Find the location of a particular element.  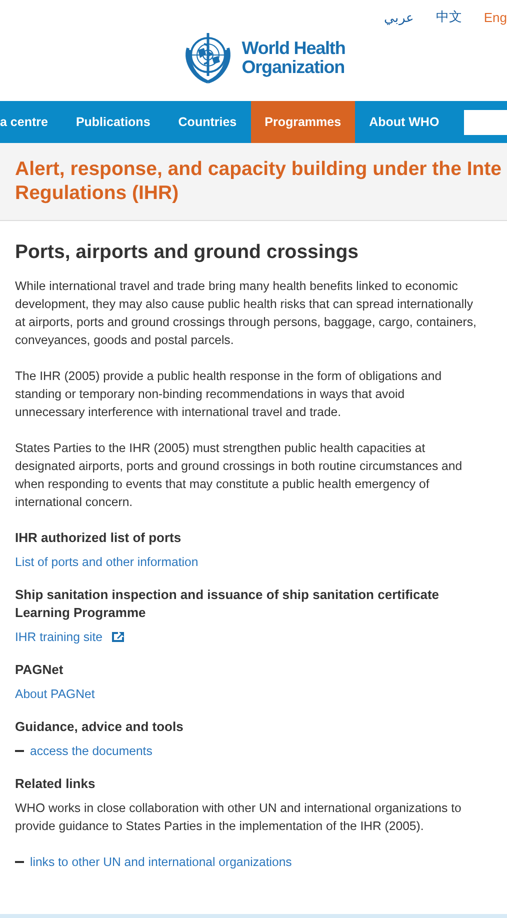

language-link: عربي is located at coordinates (399, 17).